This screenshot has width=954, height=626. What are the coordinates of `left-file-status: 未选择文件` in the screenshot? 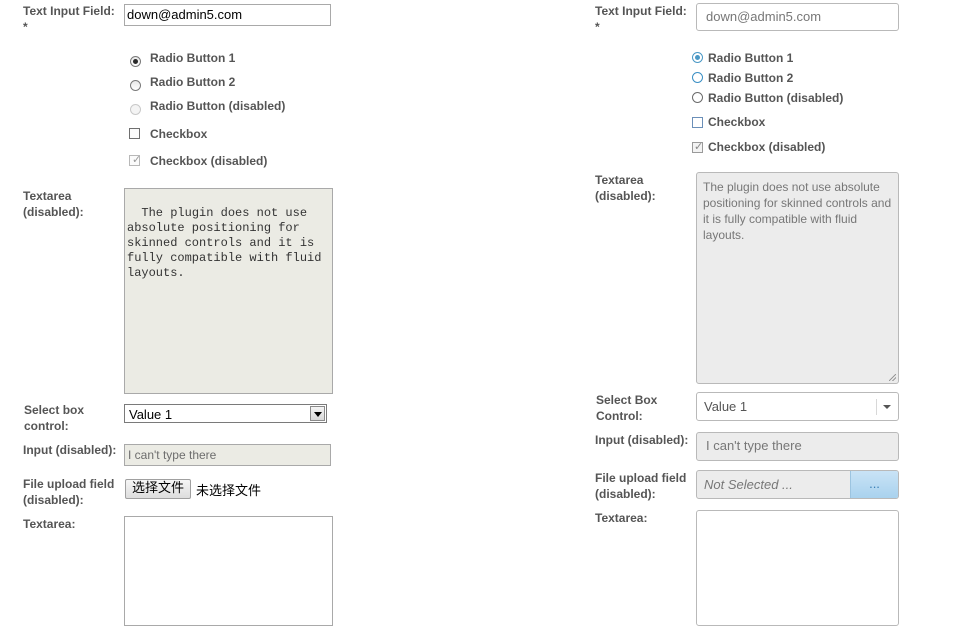 It's located at (229, 491).